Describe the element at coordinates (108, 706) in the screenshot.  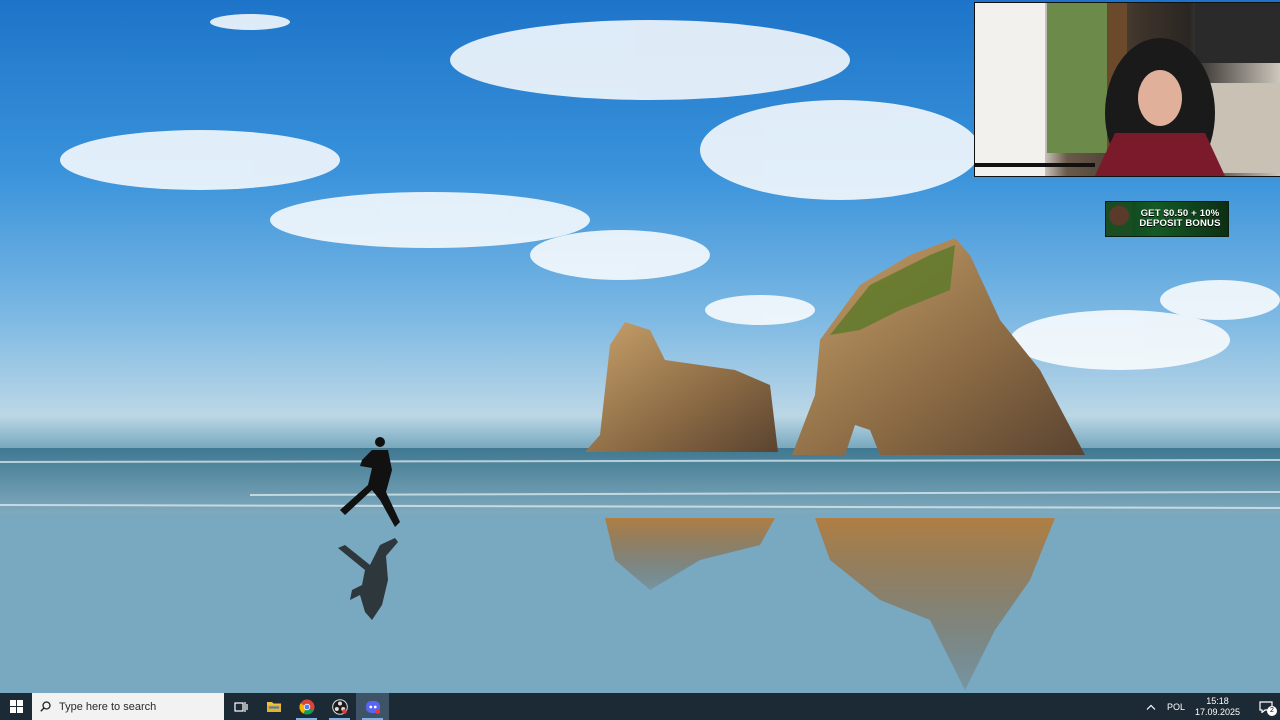
I see `search-placeholder: Type here to search` at that location.